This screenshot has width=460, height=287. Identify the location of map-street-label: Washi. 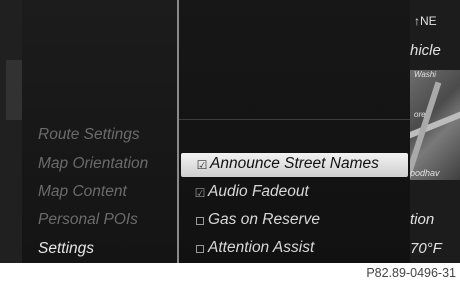
(425, 74).